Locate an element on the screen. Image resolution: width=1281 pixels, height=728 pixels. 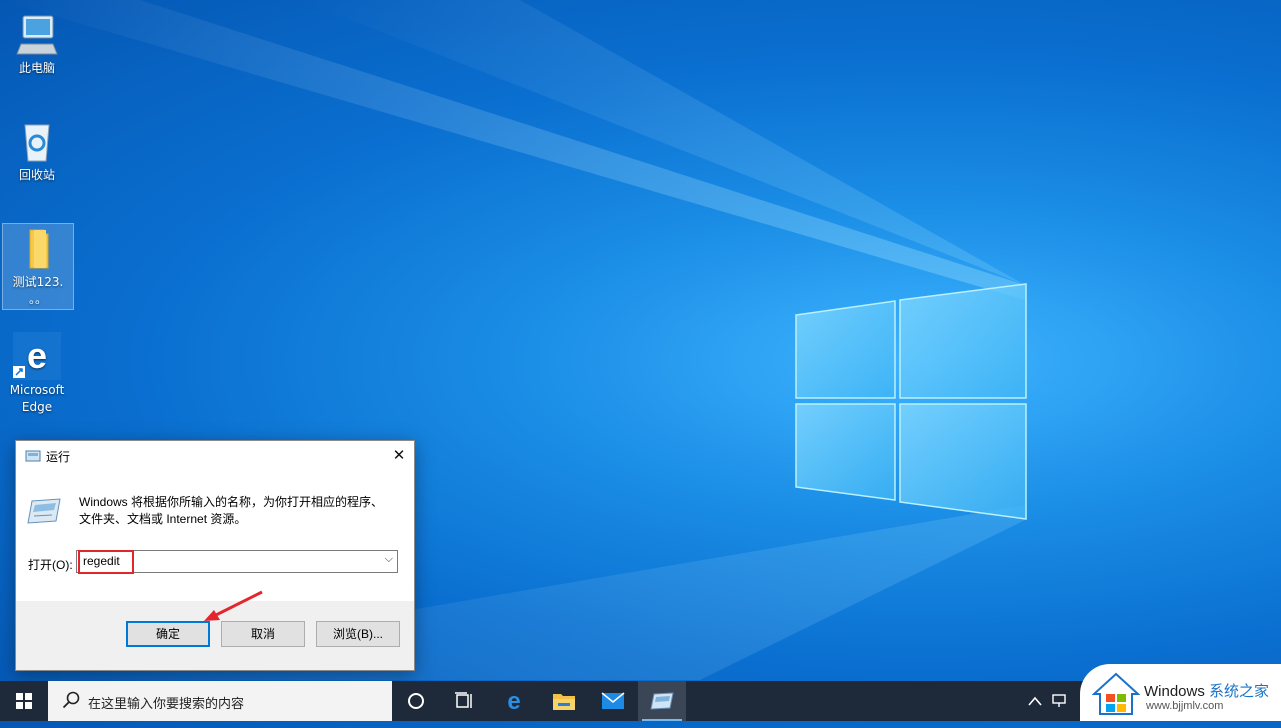
cancel-button: 取消 is located at coordinates (263, 634).